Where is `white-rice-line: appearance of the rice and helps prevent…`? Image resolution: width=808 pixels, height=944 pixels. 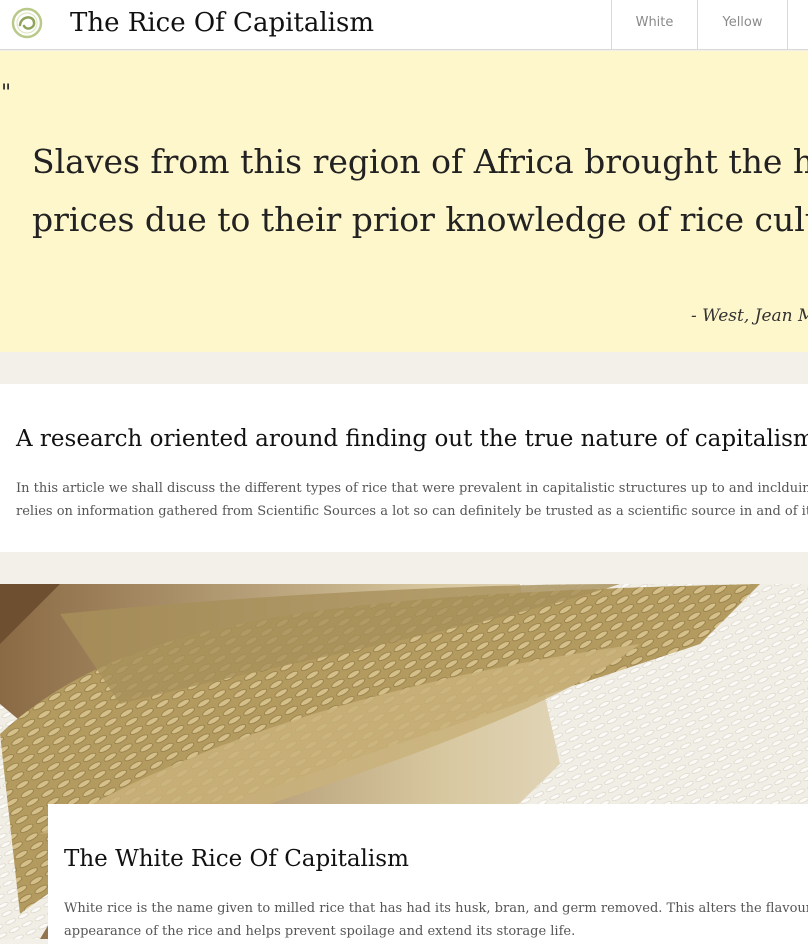
white-rice-line: appearance of the rice and helps prevent… is located at coordinates (320, 931).